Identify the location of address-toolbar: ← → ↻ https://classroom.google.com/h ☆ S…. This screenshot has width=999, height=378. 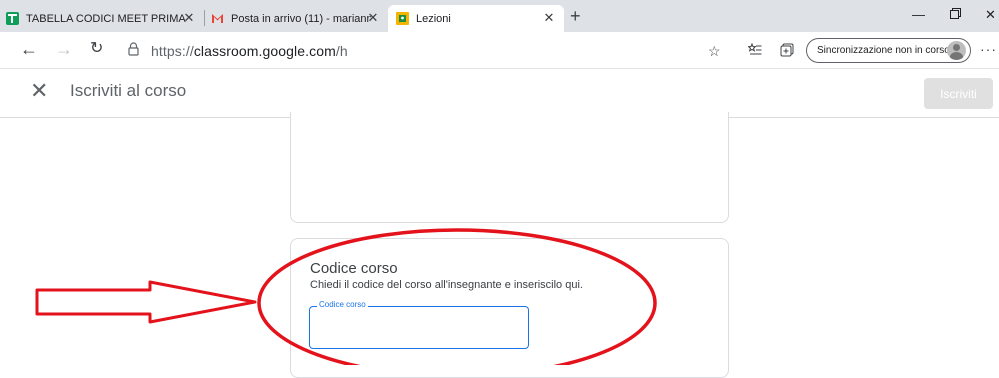
(499, 50).